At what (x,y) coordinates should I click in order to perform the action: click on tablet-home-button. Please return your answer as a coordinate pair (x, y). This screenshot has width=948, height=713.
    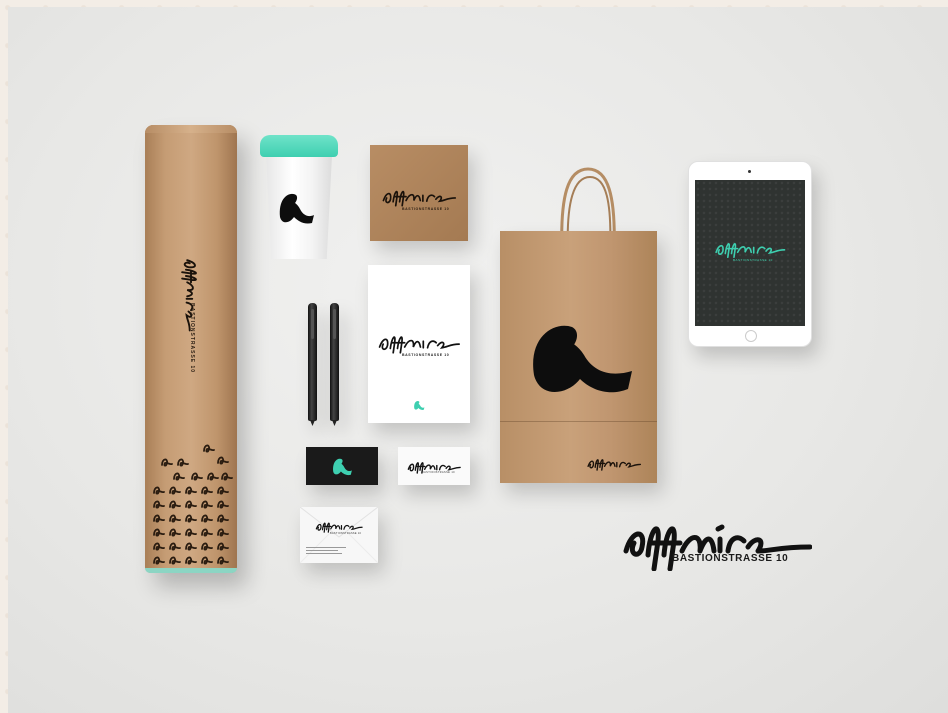
    Looking at the image, I should click on (751, 336).